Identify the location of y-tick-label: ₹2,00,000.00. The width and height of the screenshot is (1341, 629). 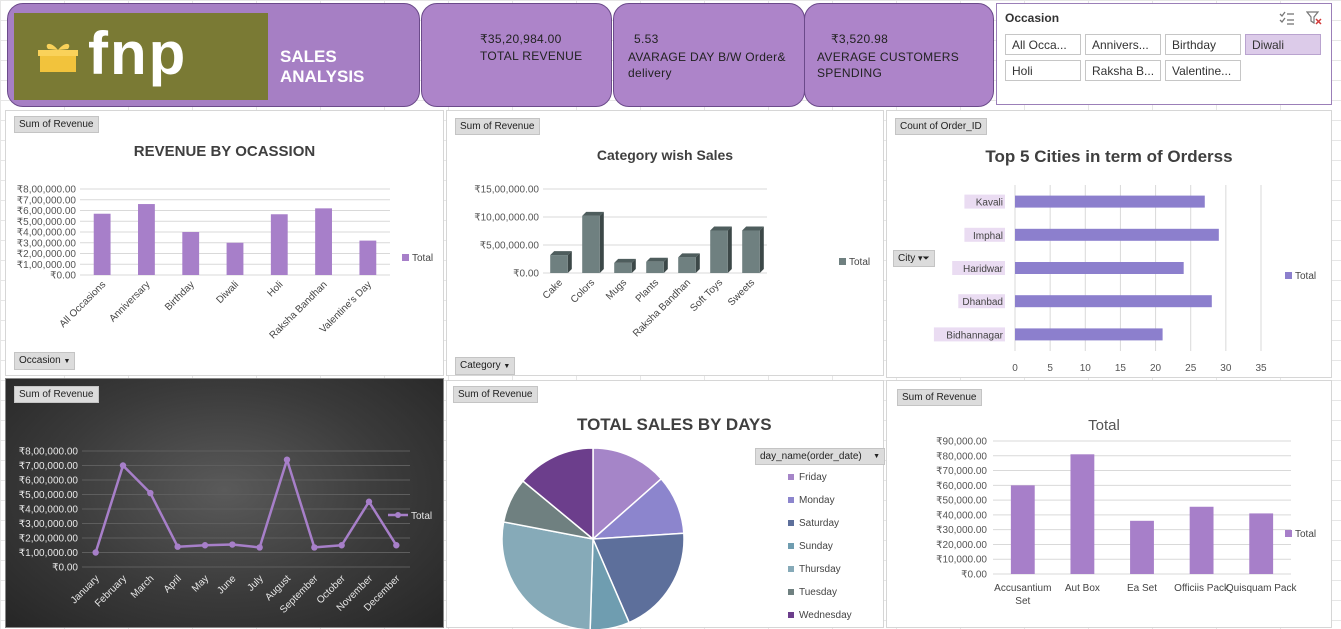
(49, 539).